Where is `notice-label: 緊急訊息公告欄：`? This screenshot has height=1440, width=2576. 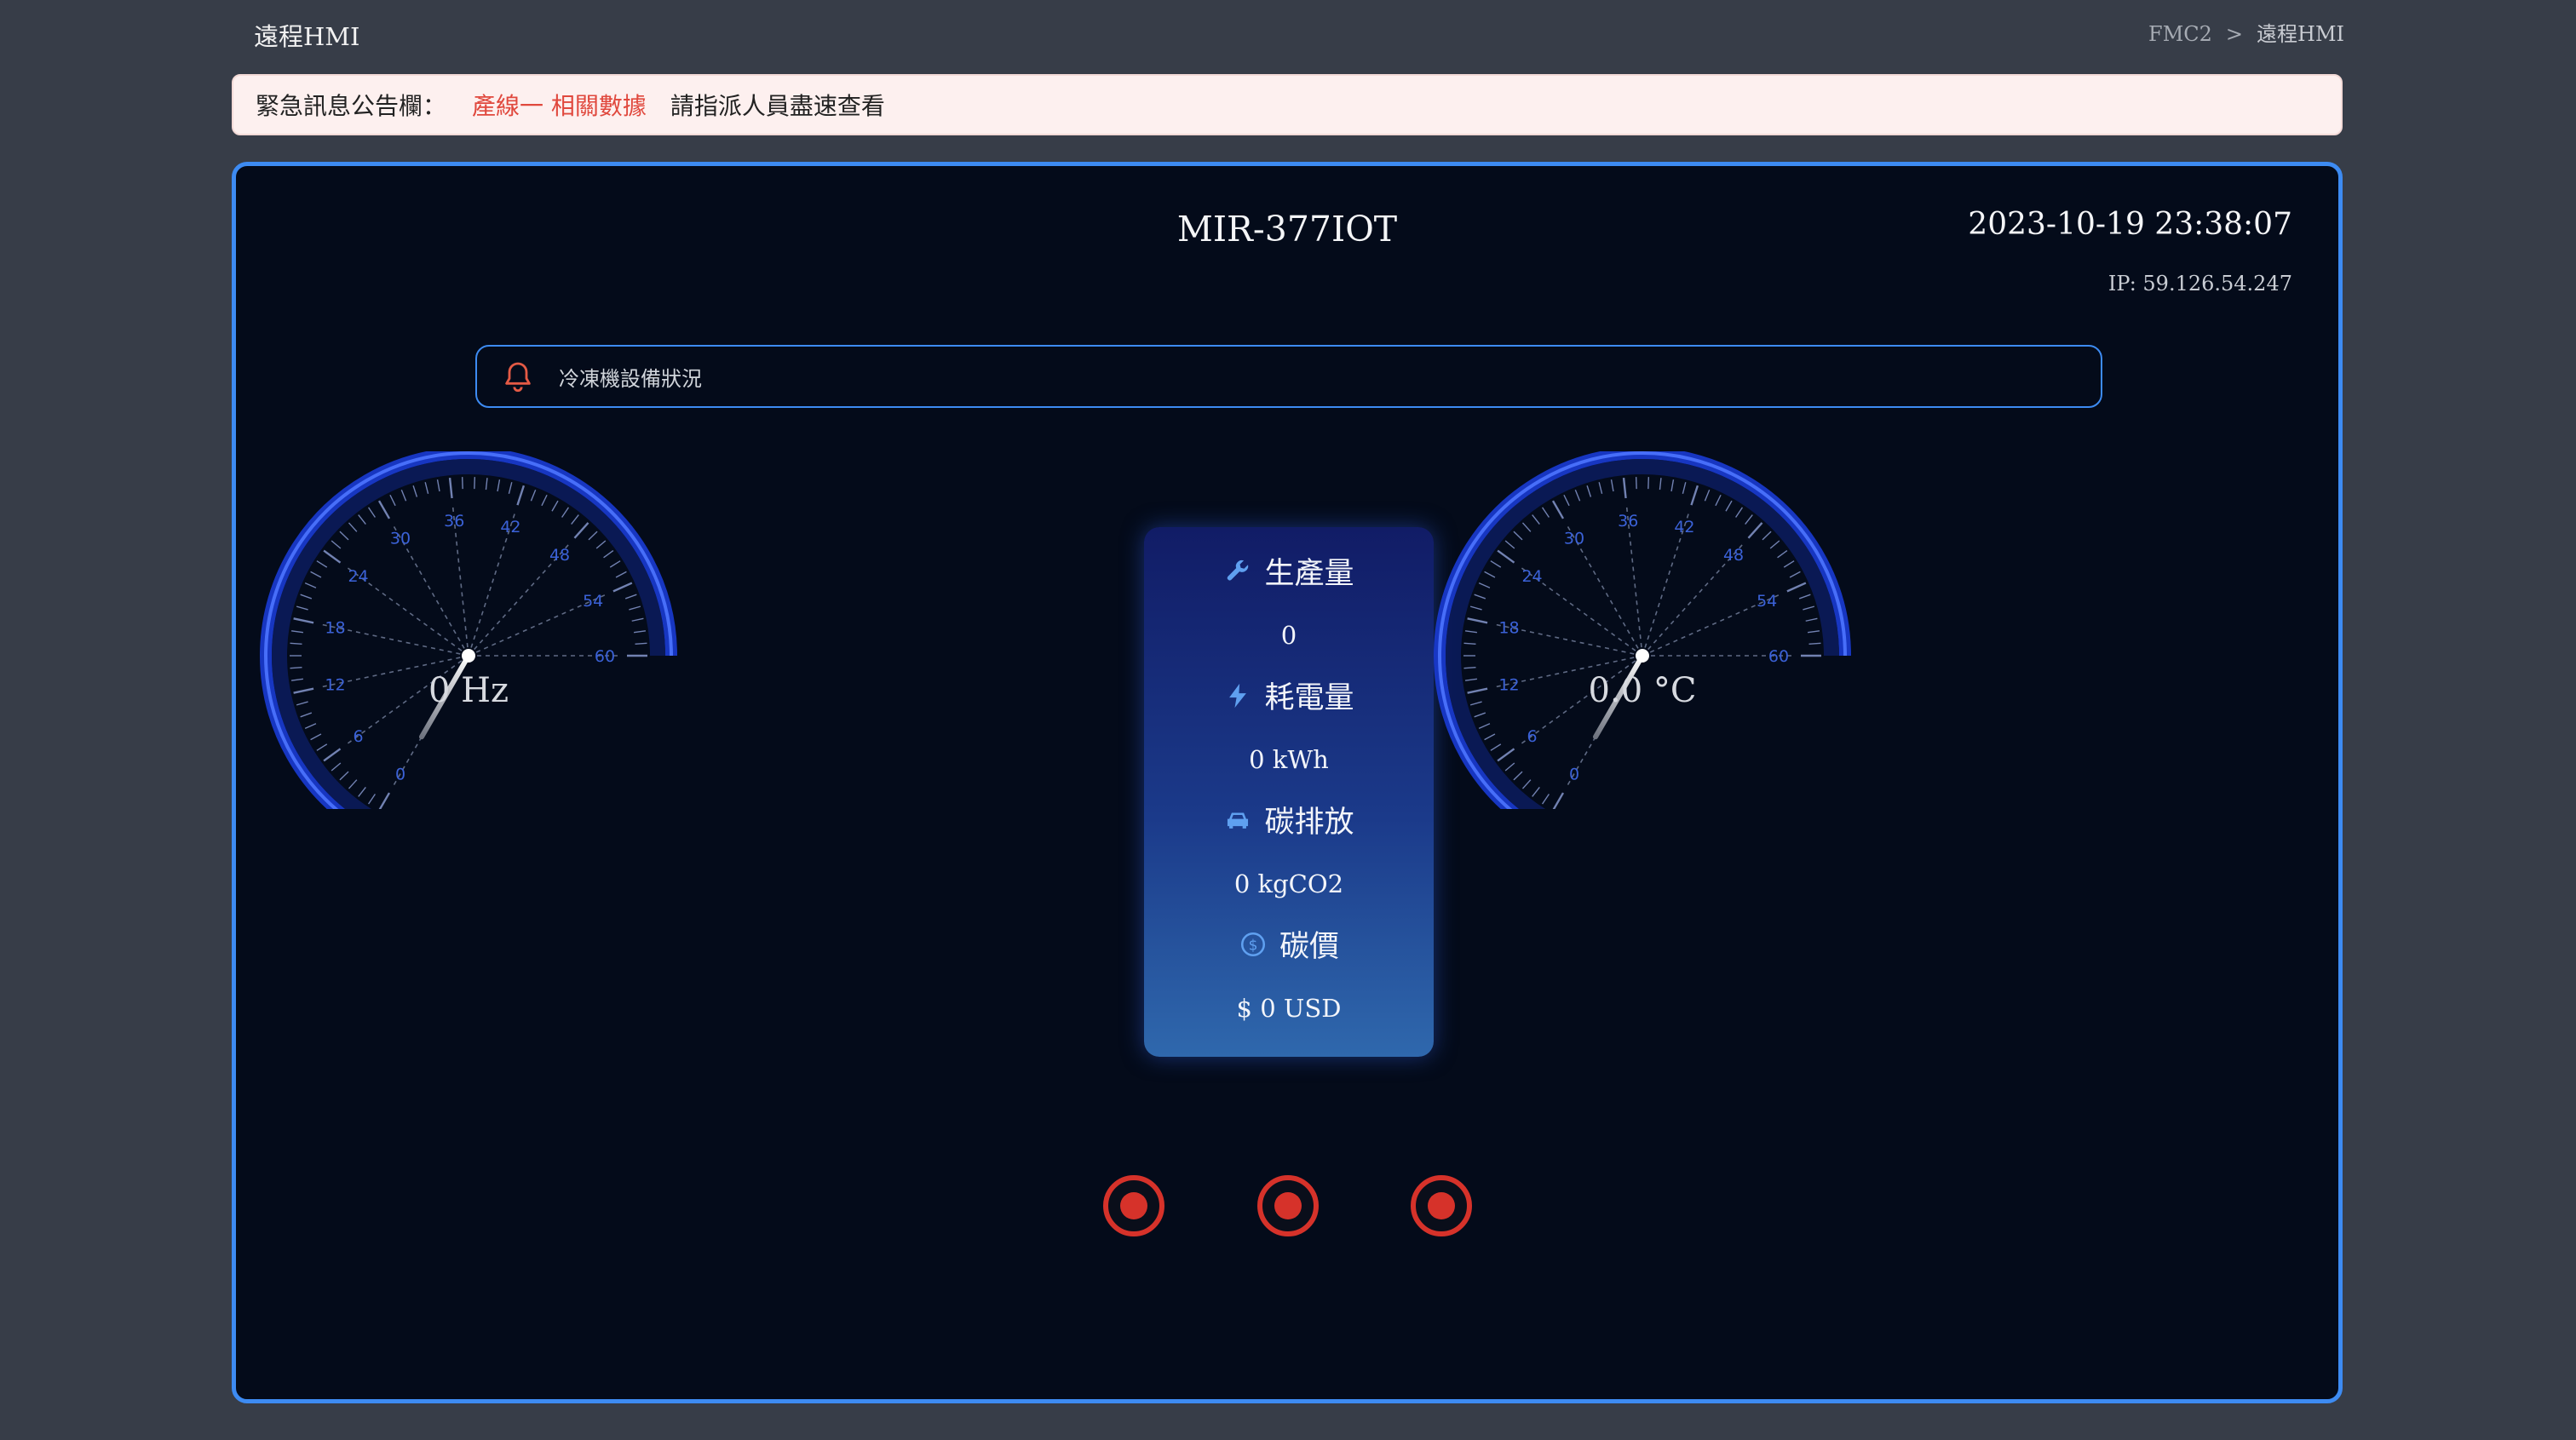
notice-label: 緊急訊息公告欄： is located at coordinates (352, 106).